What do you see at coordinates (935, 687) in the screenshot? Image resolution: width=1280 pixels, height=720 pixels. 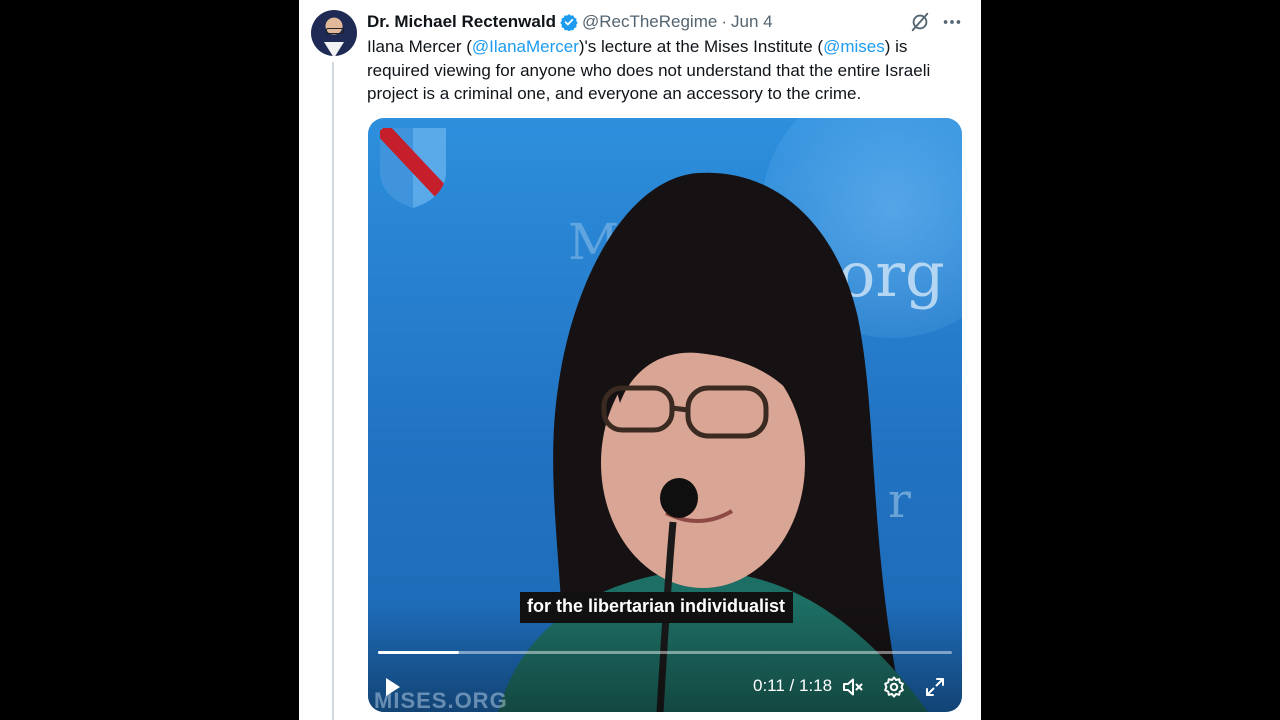 I see `fullscreen-icon` at bounding box center [935, 687].